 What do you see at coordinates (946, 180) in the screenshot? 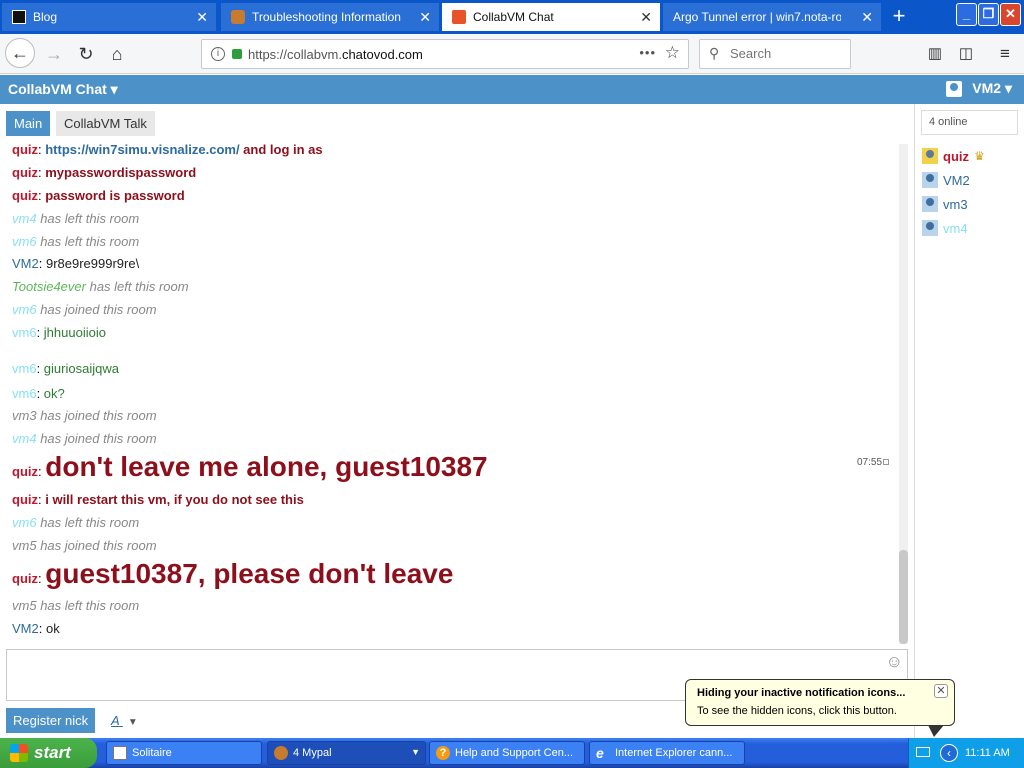
I see `user-item-vm2: VM2` at bounding box center [946, 180].